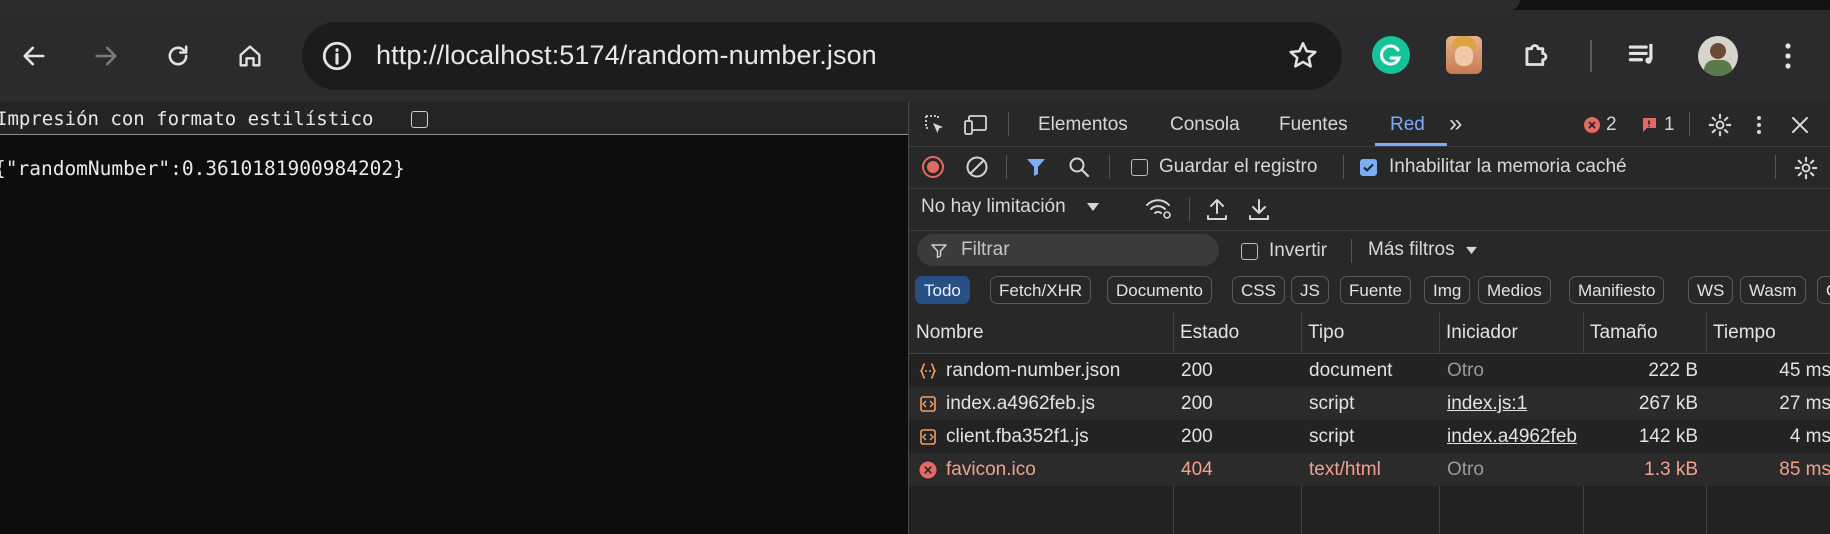 This screenshot has width=1830, height=534. What do you see at coordinates (1800, 125) in the screenshot?
I see `close-icon` at bounding box center [1800, 125].